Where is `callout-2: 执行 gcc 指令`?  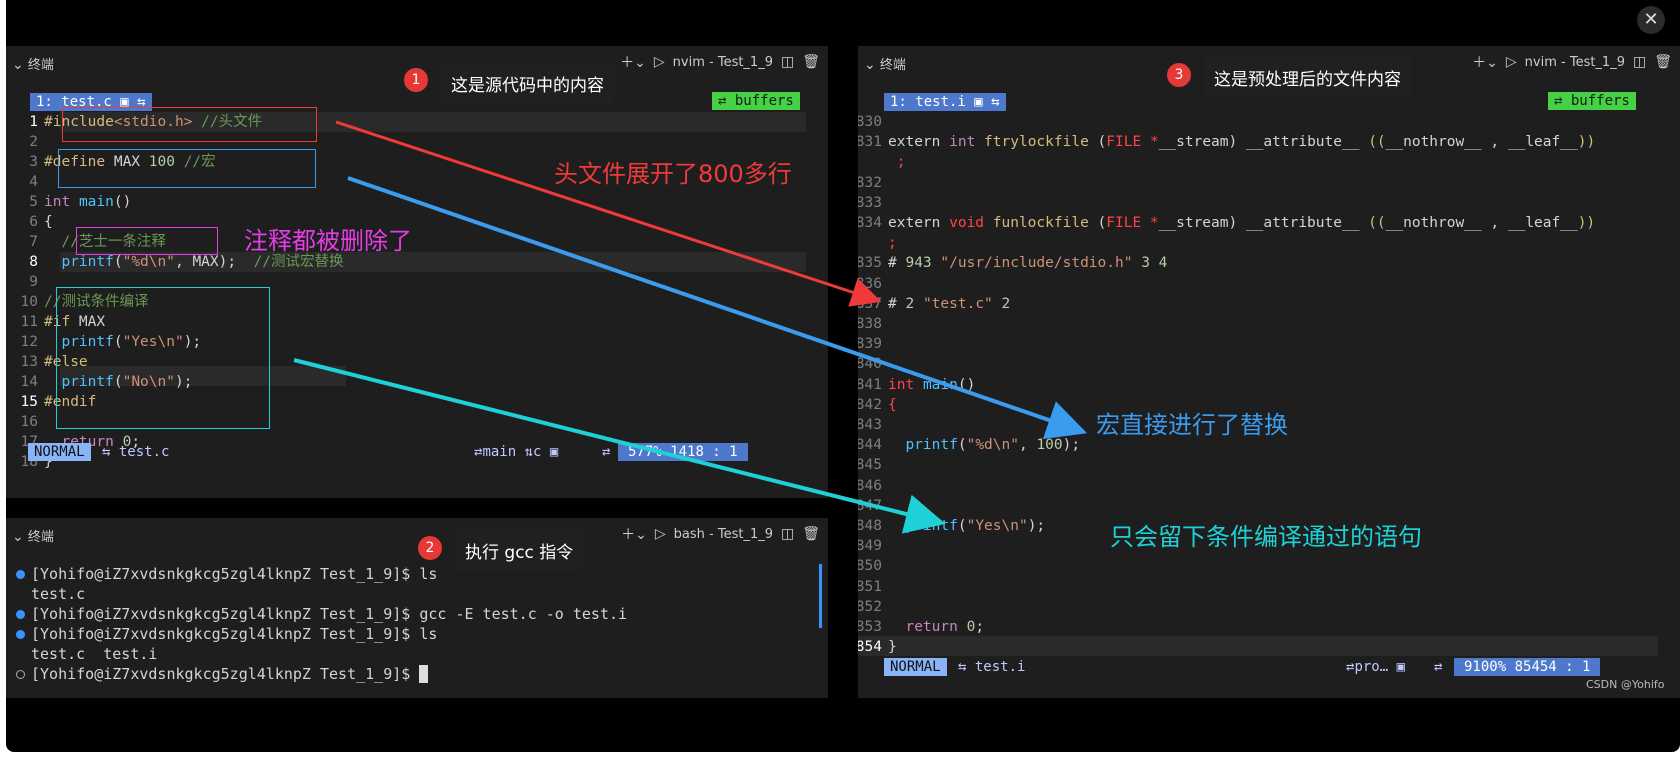 callout-2: 执行 gcc 指令 is located at coordinates (519, 550).